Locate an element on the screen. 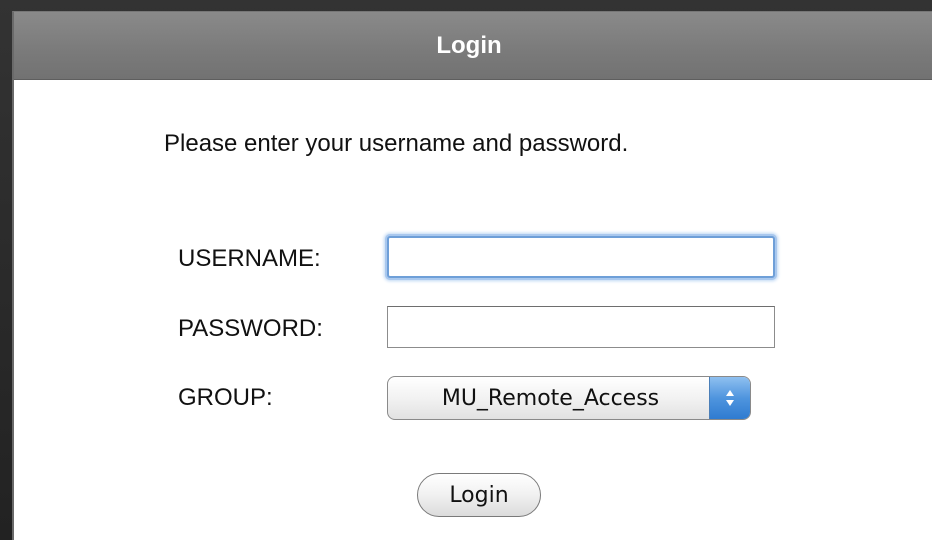  dialog-title: Login is located at coordinates (469, 45).